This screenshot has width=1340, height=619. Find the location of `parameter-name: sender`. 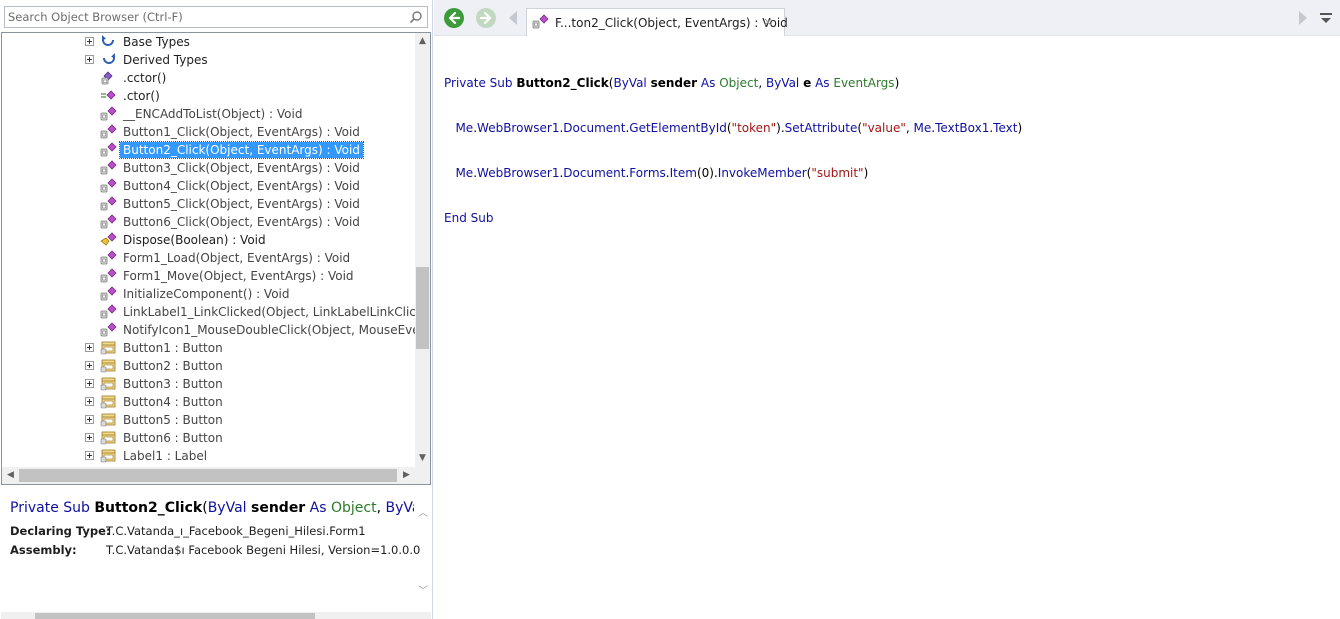

parameter-name: sender is located at coordinates (278, 508).